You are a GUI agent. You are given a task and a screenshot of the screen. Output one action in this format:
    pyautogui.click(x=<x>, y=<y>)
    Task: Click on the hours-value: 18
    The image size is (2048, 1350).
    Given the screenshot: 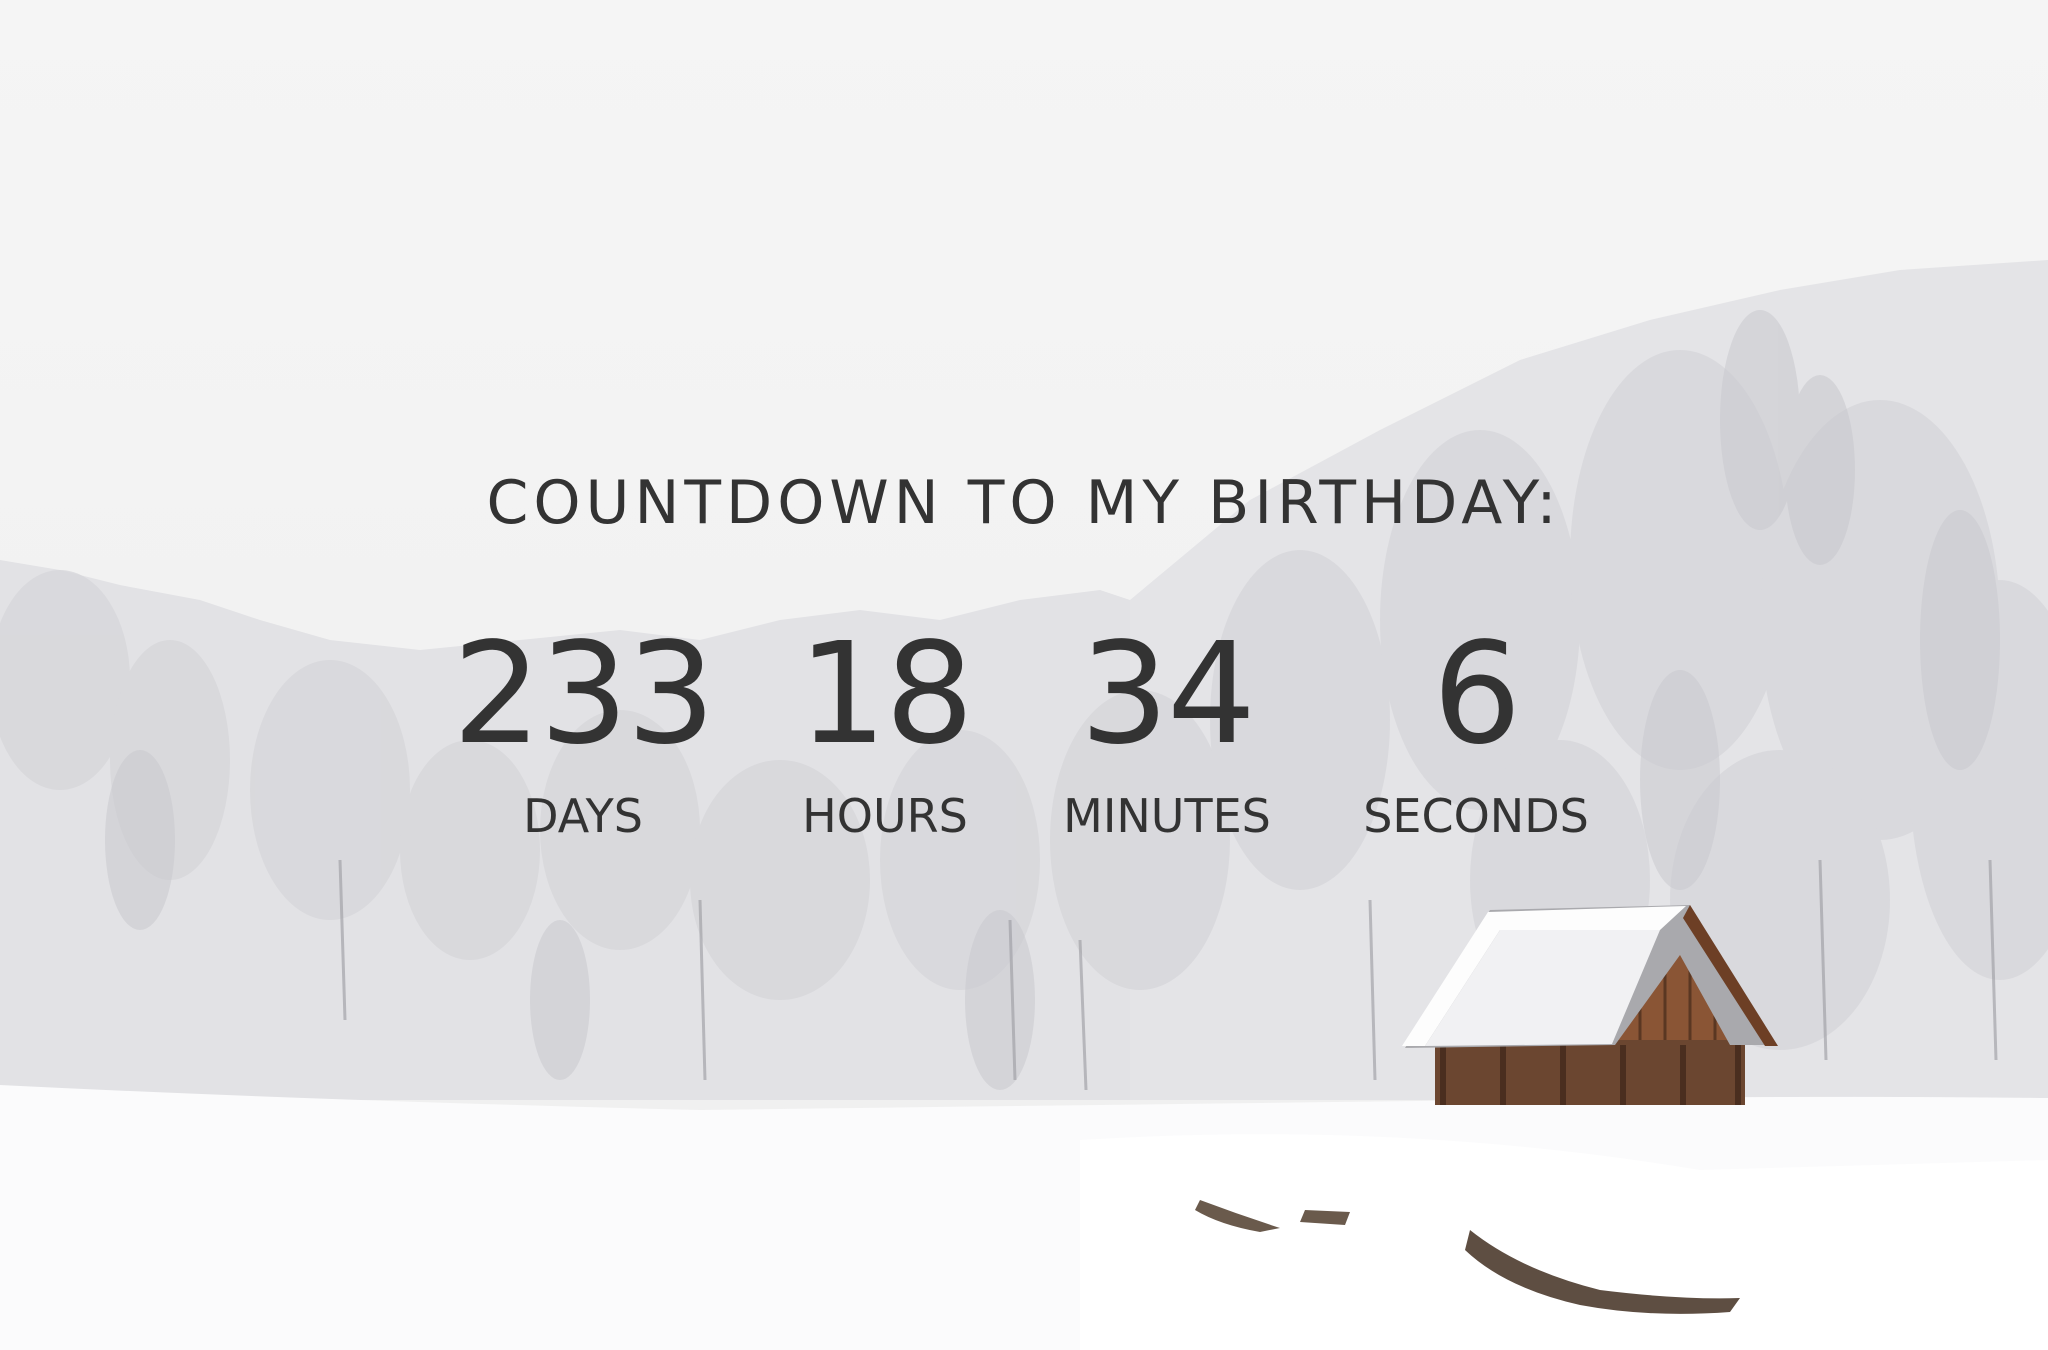 What is the action you would take?
    pyautogui.click(x=885, y=694)
    